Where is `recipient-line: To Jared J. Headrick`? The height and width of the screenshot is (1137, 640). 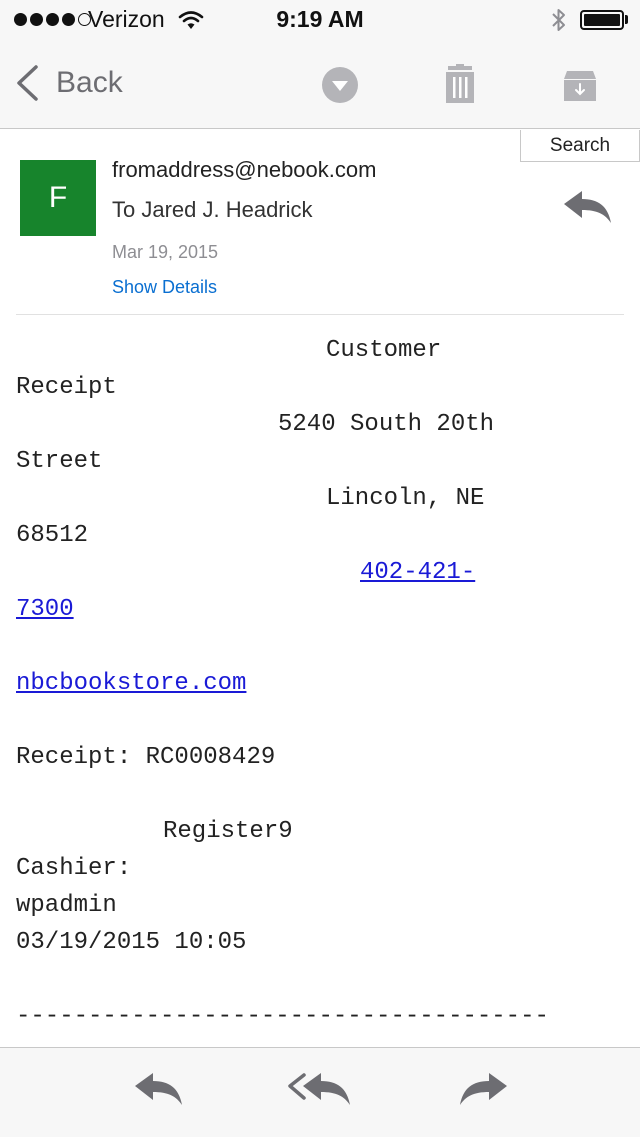
recipient-line: To Jared J. Headrick is located at coordinates (212, 209).